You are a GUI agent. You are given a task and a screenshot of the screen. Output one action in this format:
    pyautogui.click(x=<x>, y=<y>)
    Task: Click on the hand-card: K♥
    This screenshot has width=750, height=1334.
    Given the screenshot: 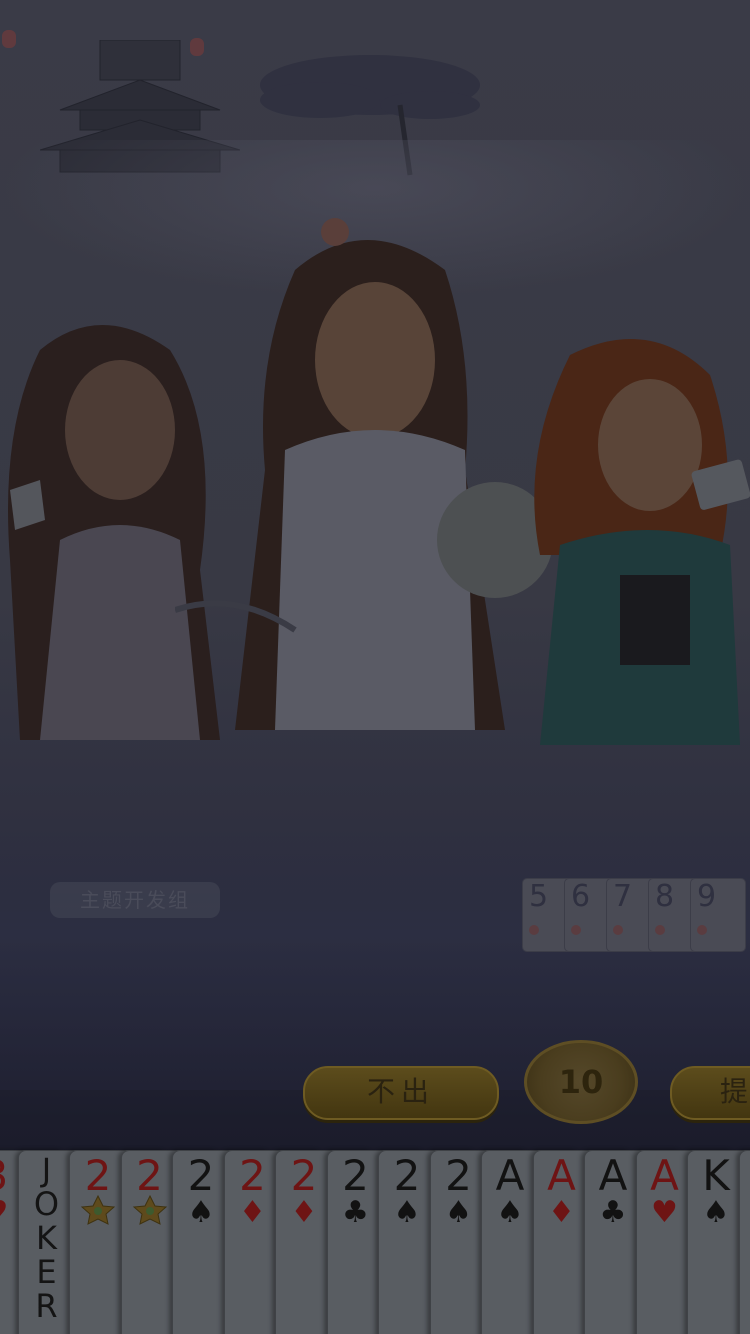 What is the action you would take?
    pyautogui.click(x=744, y=1242)
    